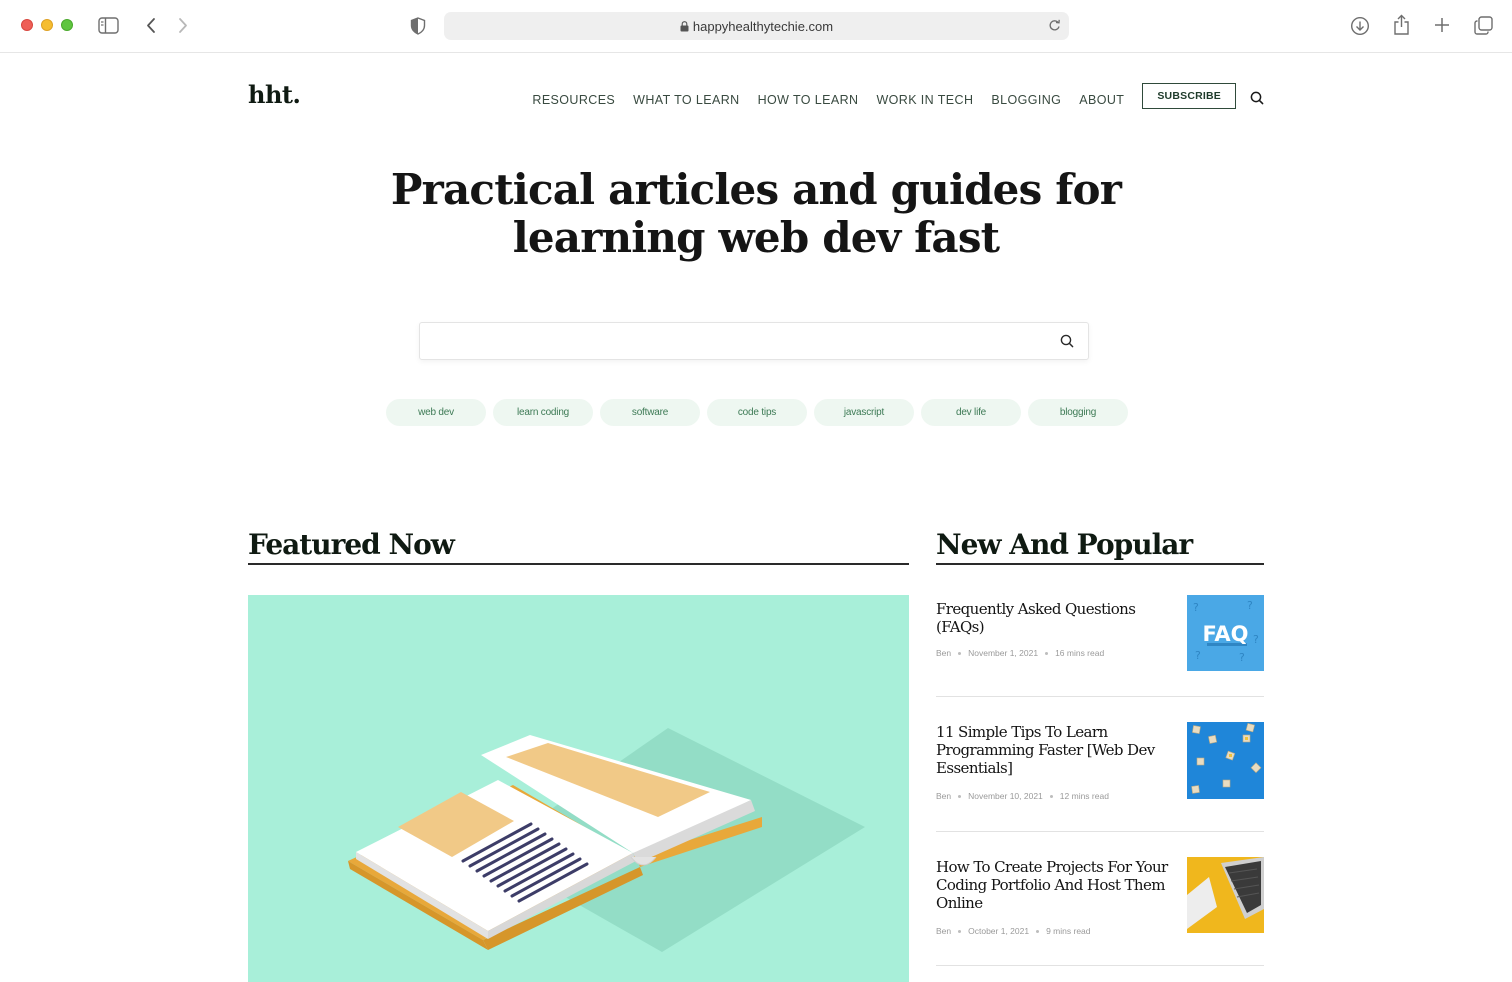 The height and width of the screenshot is (982, 1512). Describe the element at coordinates (151, 25) in the screenshot. I see `back-icon` at that location.